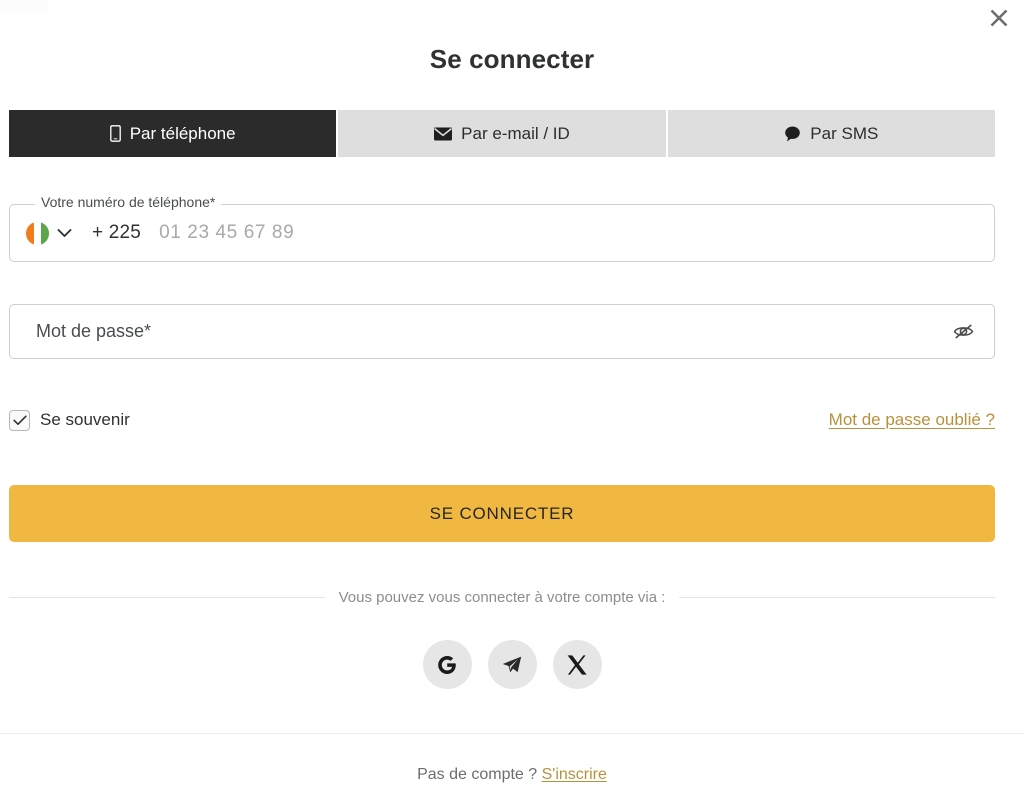  Describe the element at coordinates (574, 774) in the screenshot. I see `signup-link: S'inscrire` at that location.